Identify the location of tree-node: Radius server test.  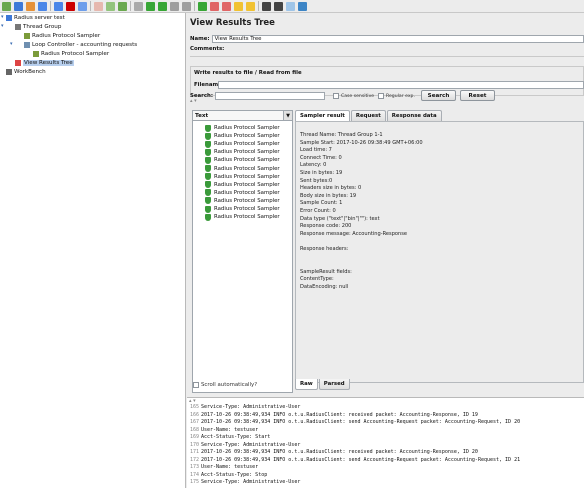
(35, 18).